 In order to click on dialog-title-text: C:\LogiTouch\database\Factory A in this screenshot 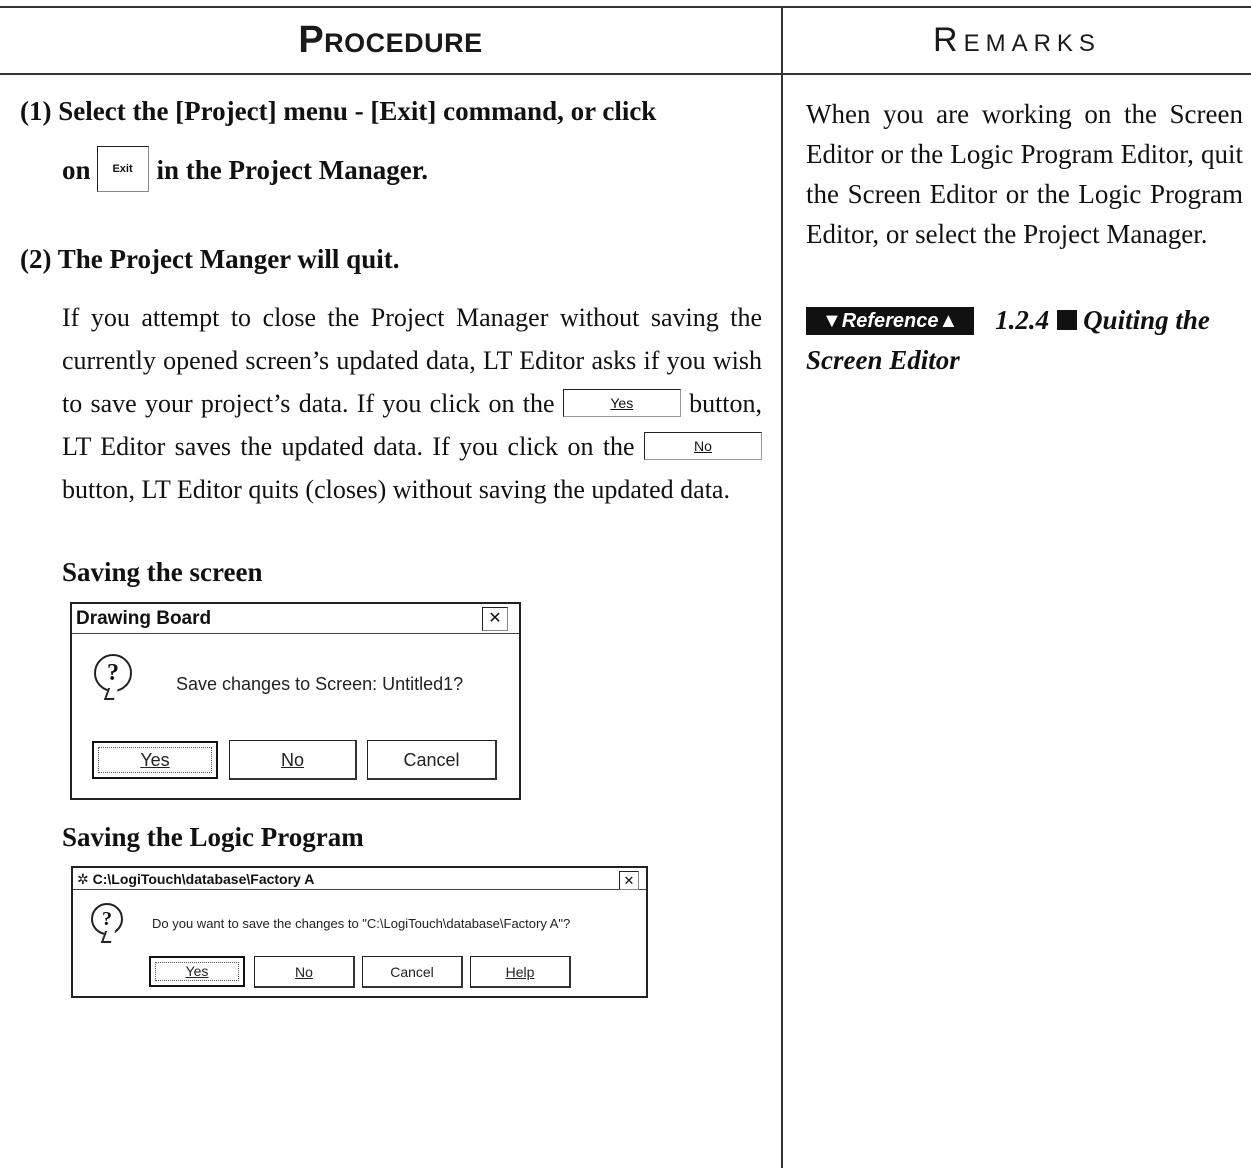, I will do `click(203, 879)`.